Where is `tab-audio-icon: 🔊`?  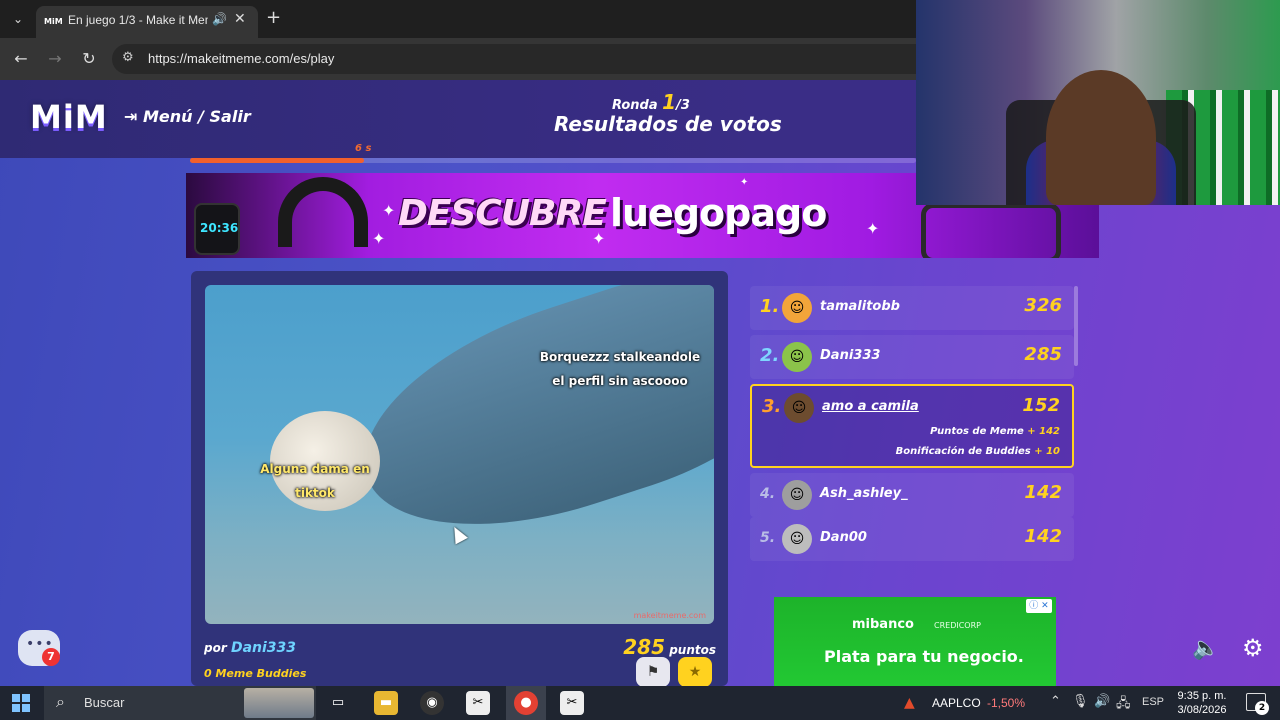
tab-audio-icon: 🔊 is located at coordinates (219, 19).